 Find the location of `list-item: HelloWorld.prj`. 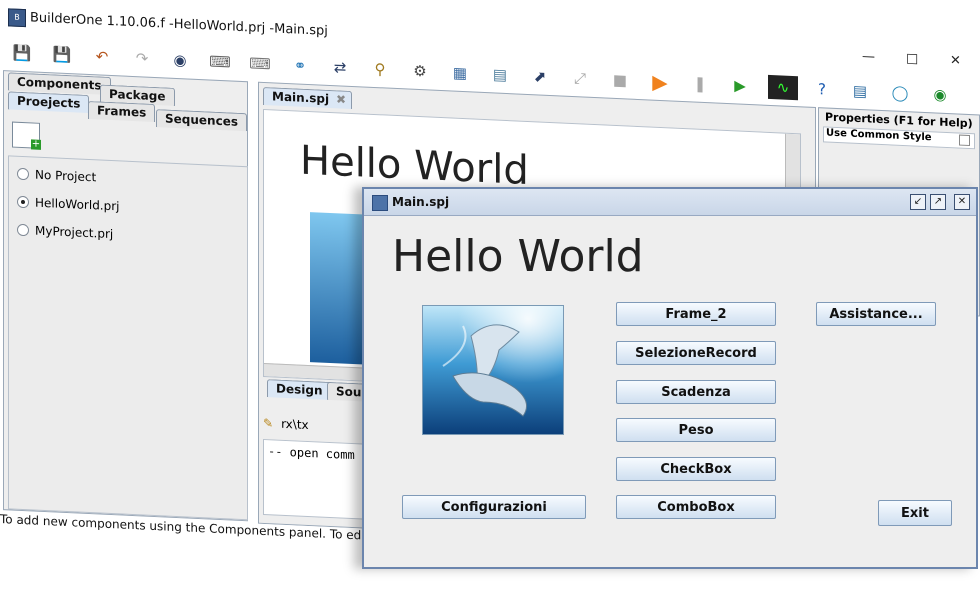

list-item: HelloWorld.prj is located at coordinates (68, 204).